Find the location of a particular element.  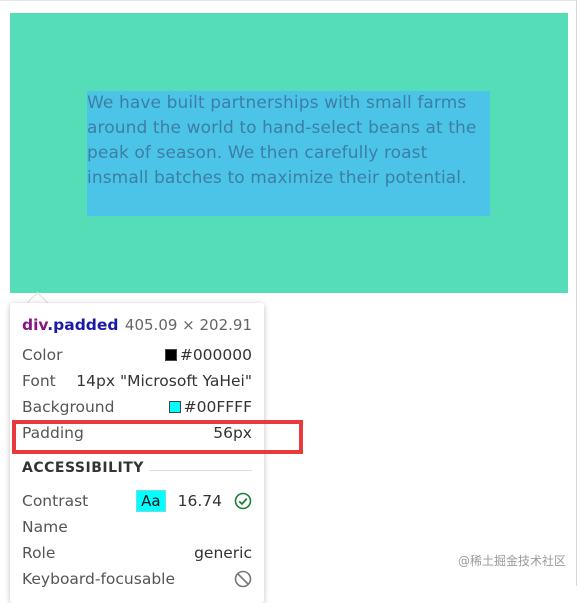

row-label: Color is located at coordinates (42, 355).